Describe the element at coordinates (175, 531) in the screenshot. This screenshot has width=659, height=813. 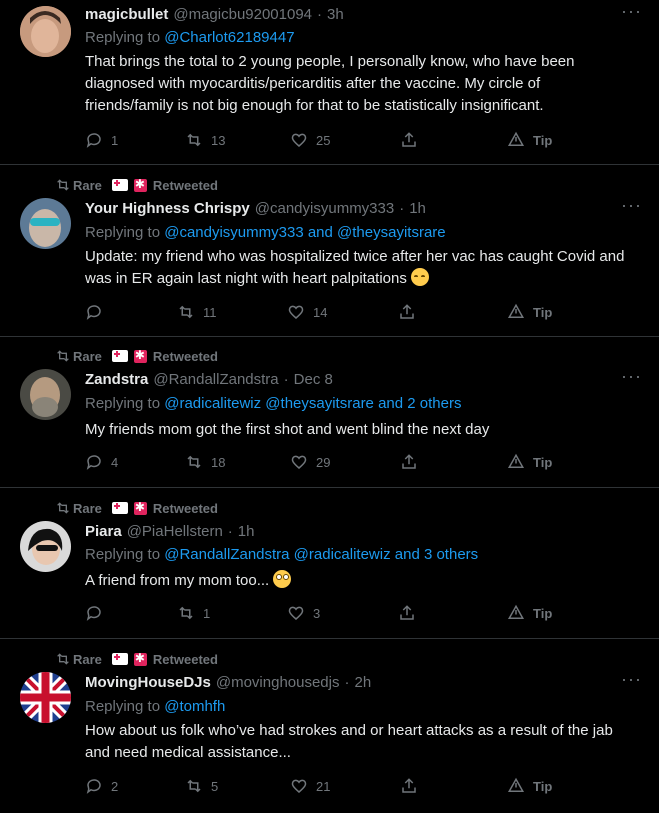
I see `author-handle: @PiaHellstern` at that location.